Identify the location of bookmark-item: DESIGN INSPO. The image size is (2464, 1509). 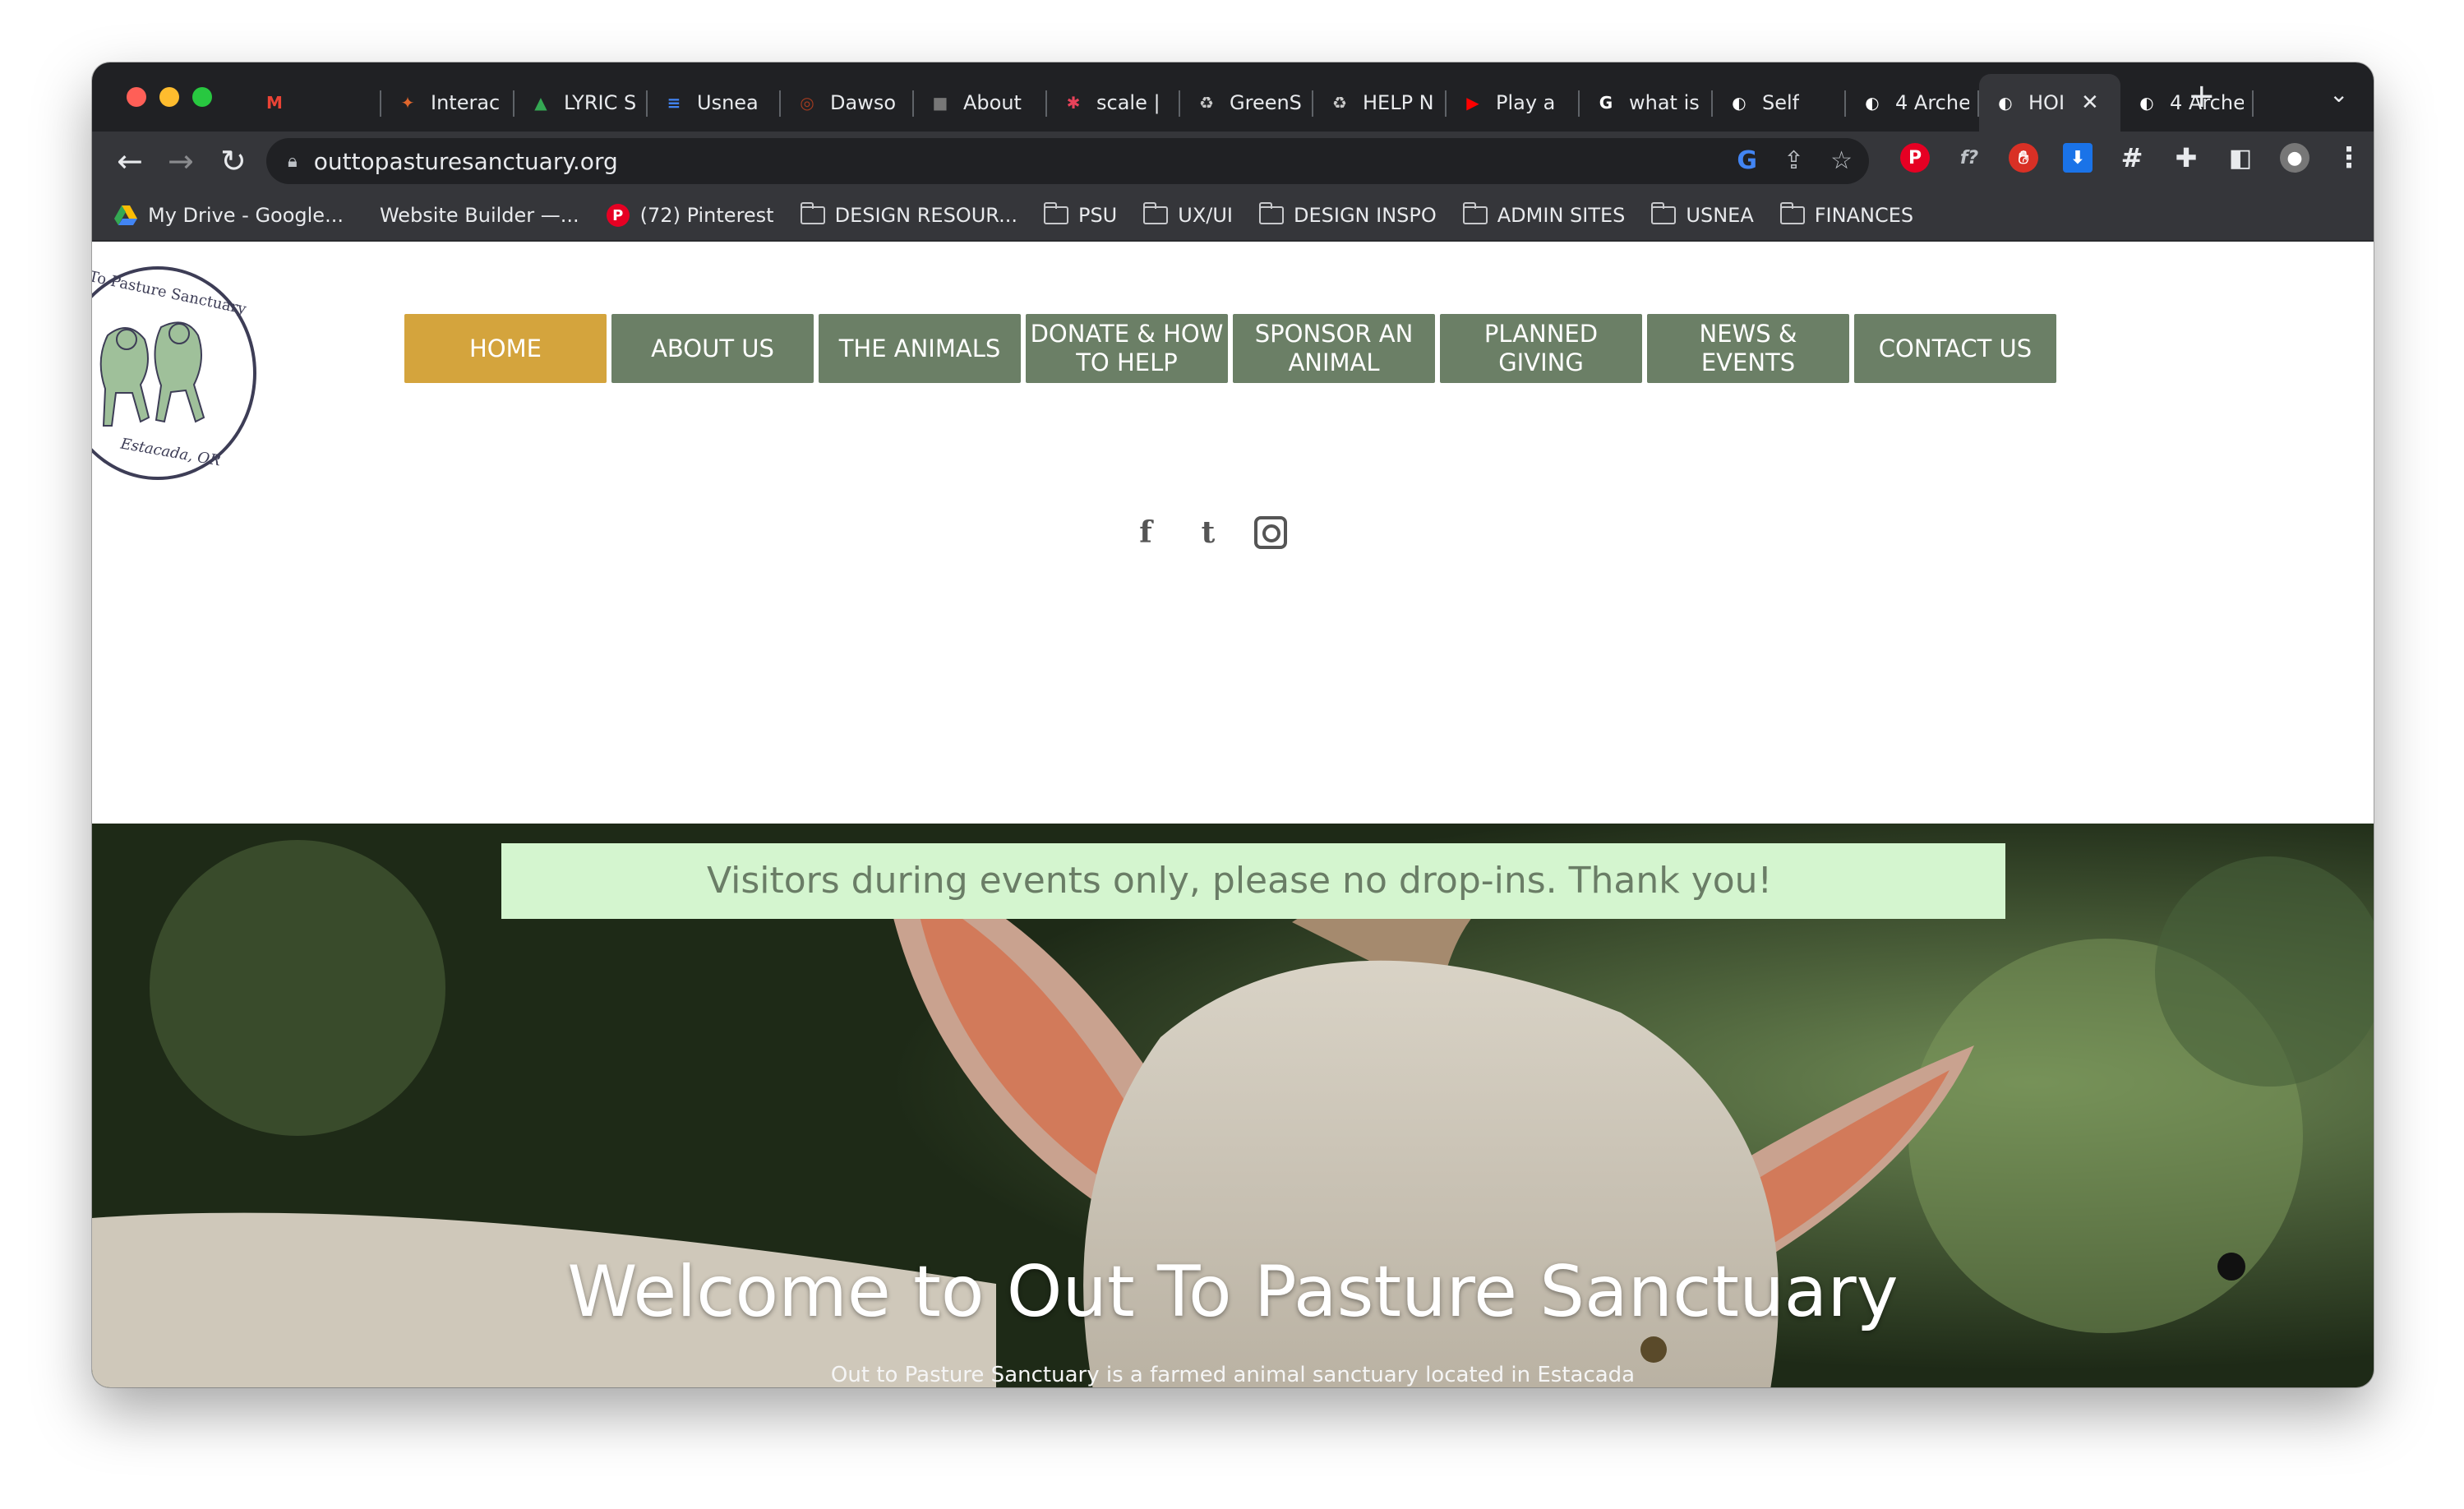
(1348, 214).